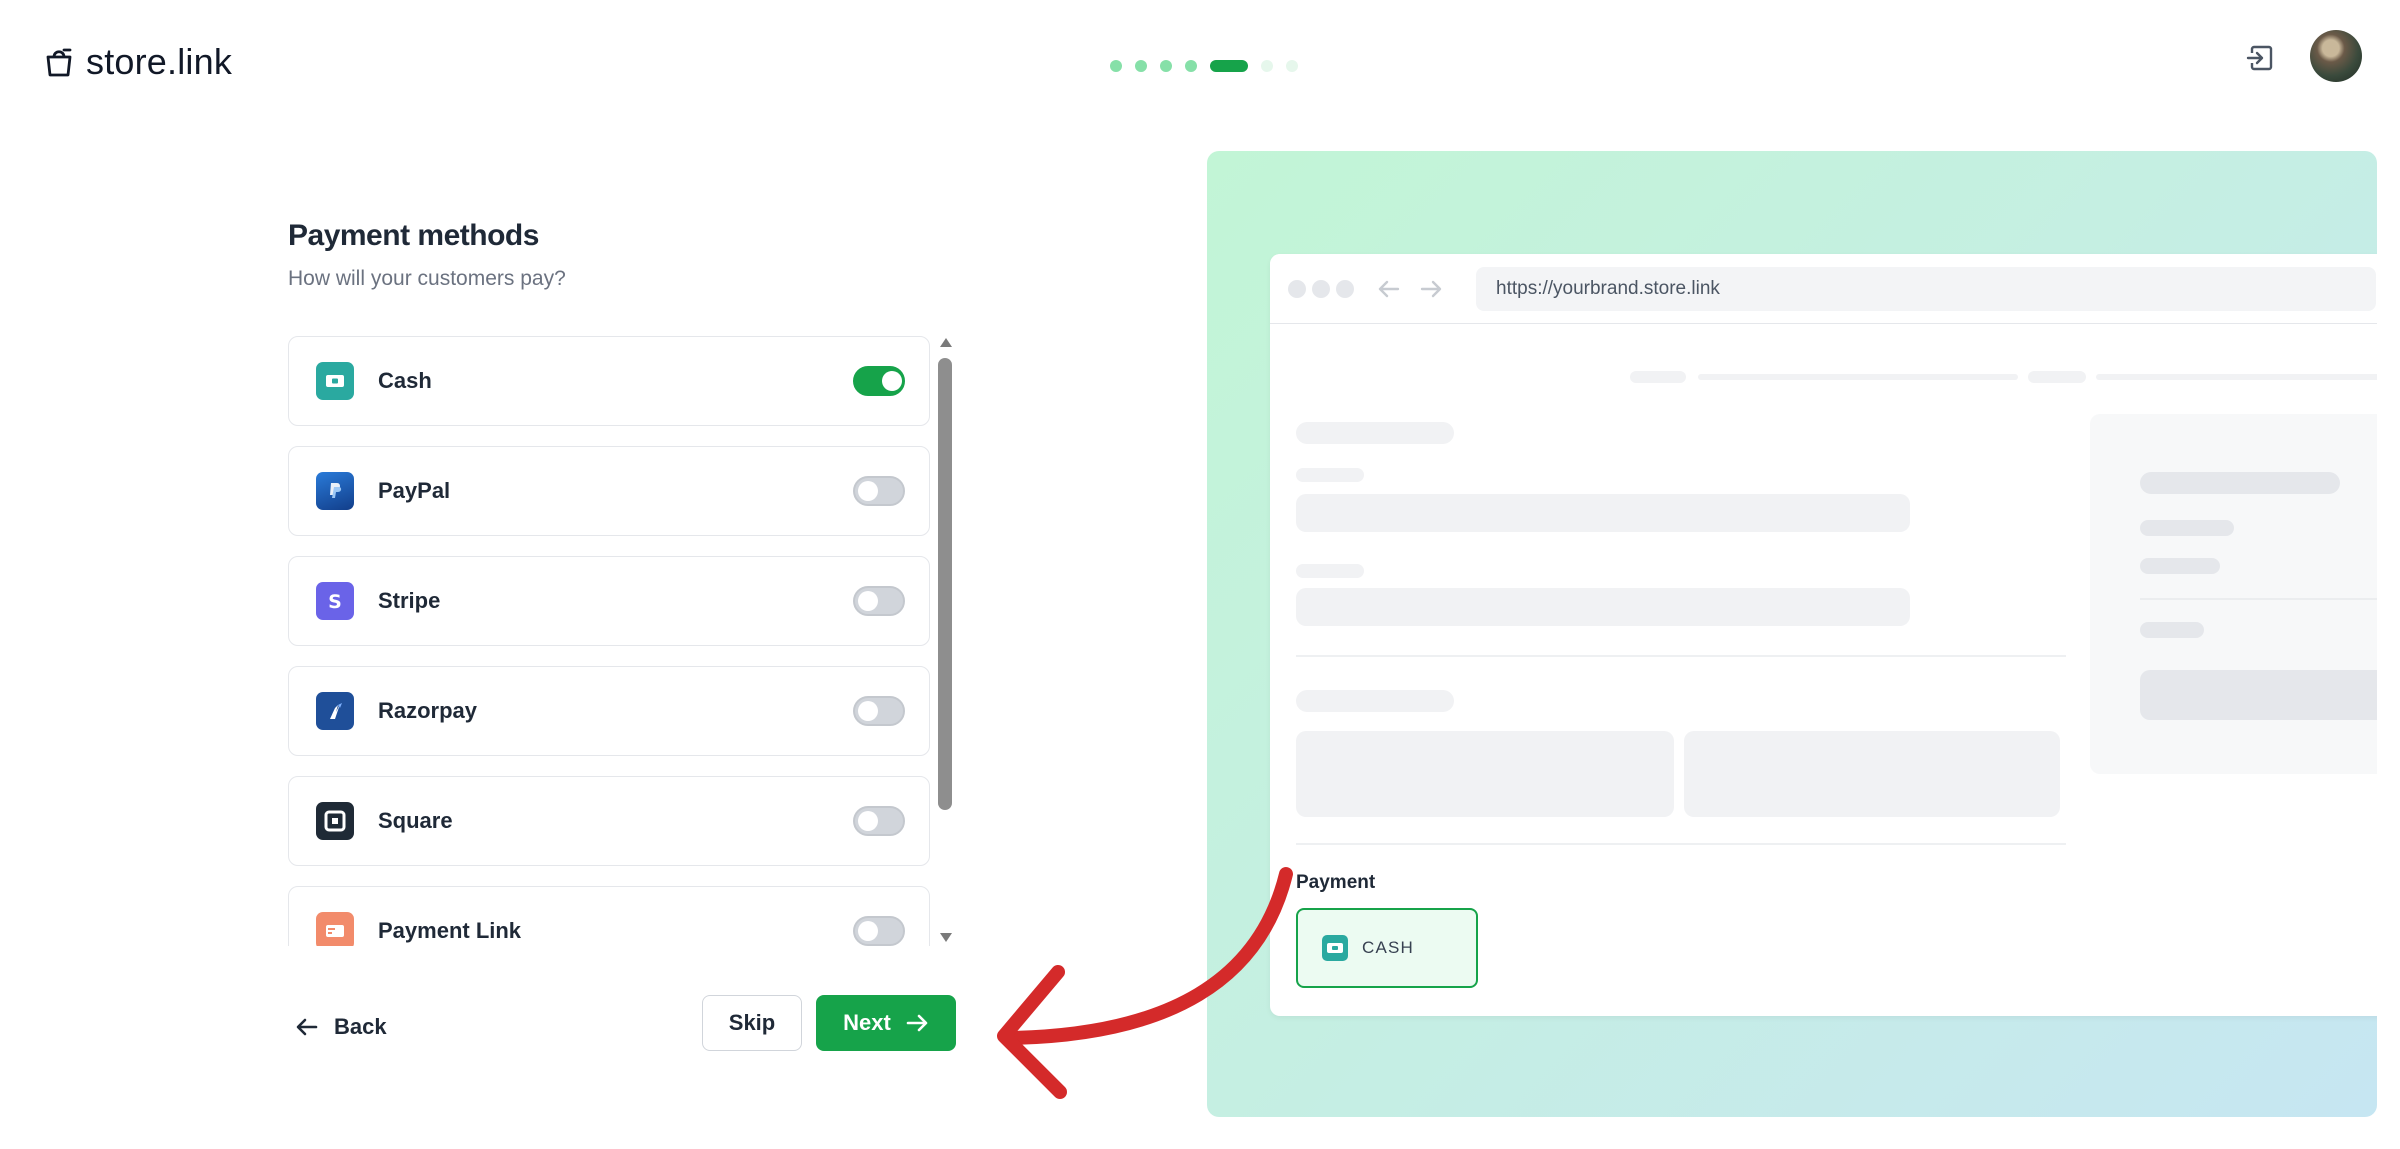 Image resolution: width=2400 pixels, height=1149 pixels. I want to click on payment-method-paypal: PayPal, so click(609, 491).